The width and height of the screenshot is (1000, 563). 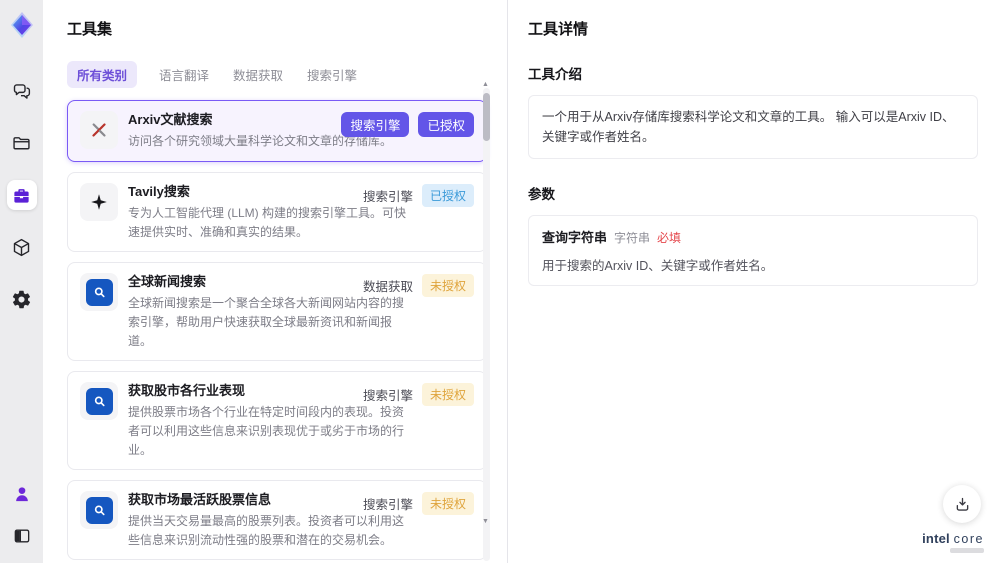 I want to click on detail-title: 工具详情, so click(x=558, y=29).